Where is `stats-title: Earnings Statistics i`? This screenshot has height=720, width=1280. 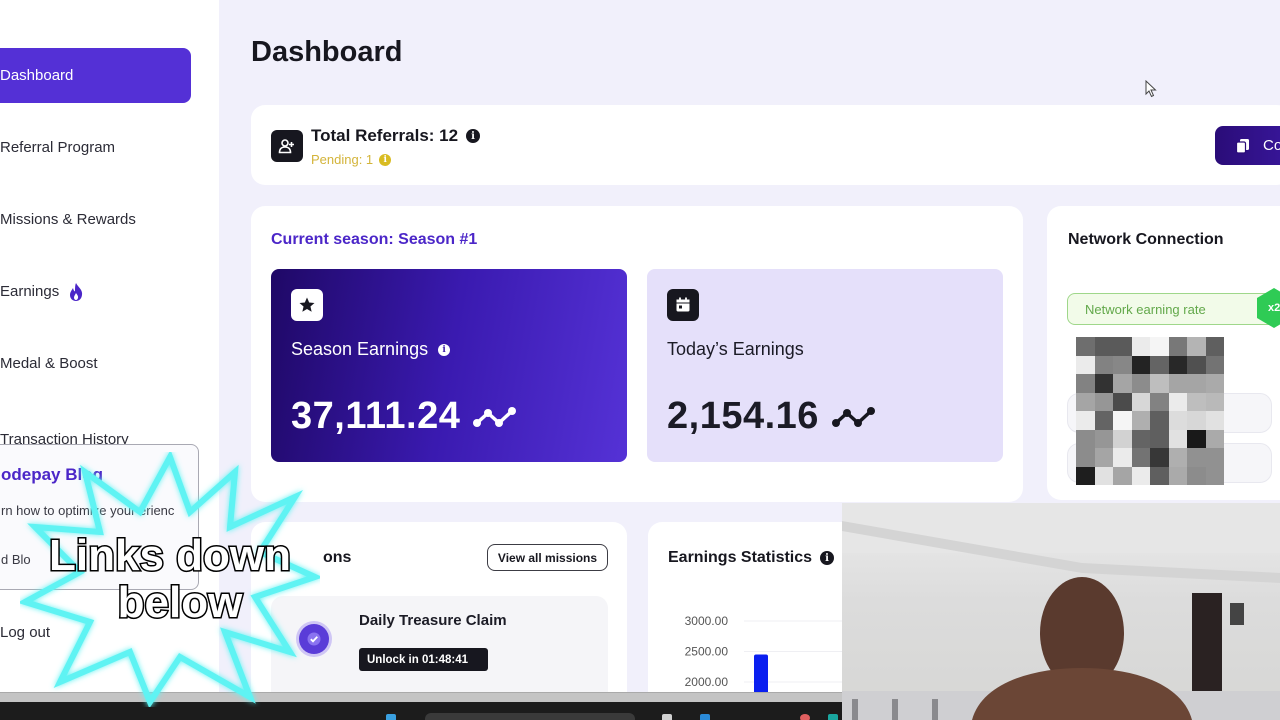 stats-title: Earnings Statistics i is located at coordinates (751, 558).